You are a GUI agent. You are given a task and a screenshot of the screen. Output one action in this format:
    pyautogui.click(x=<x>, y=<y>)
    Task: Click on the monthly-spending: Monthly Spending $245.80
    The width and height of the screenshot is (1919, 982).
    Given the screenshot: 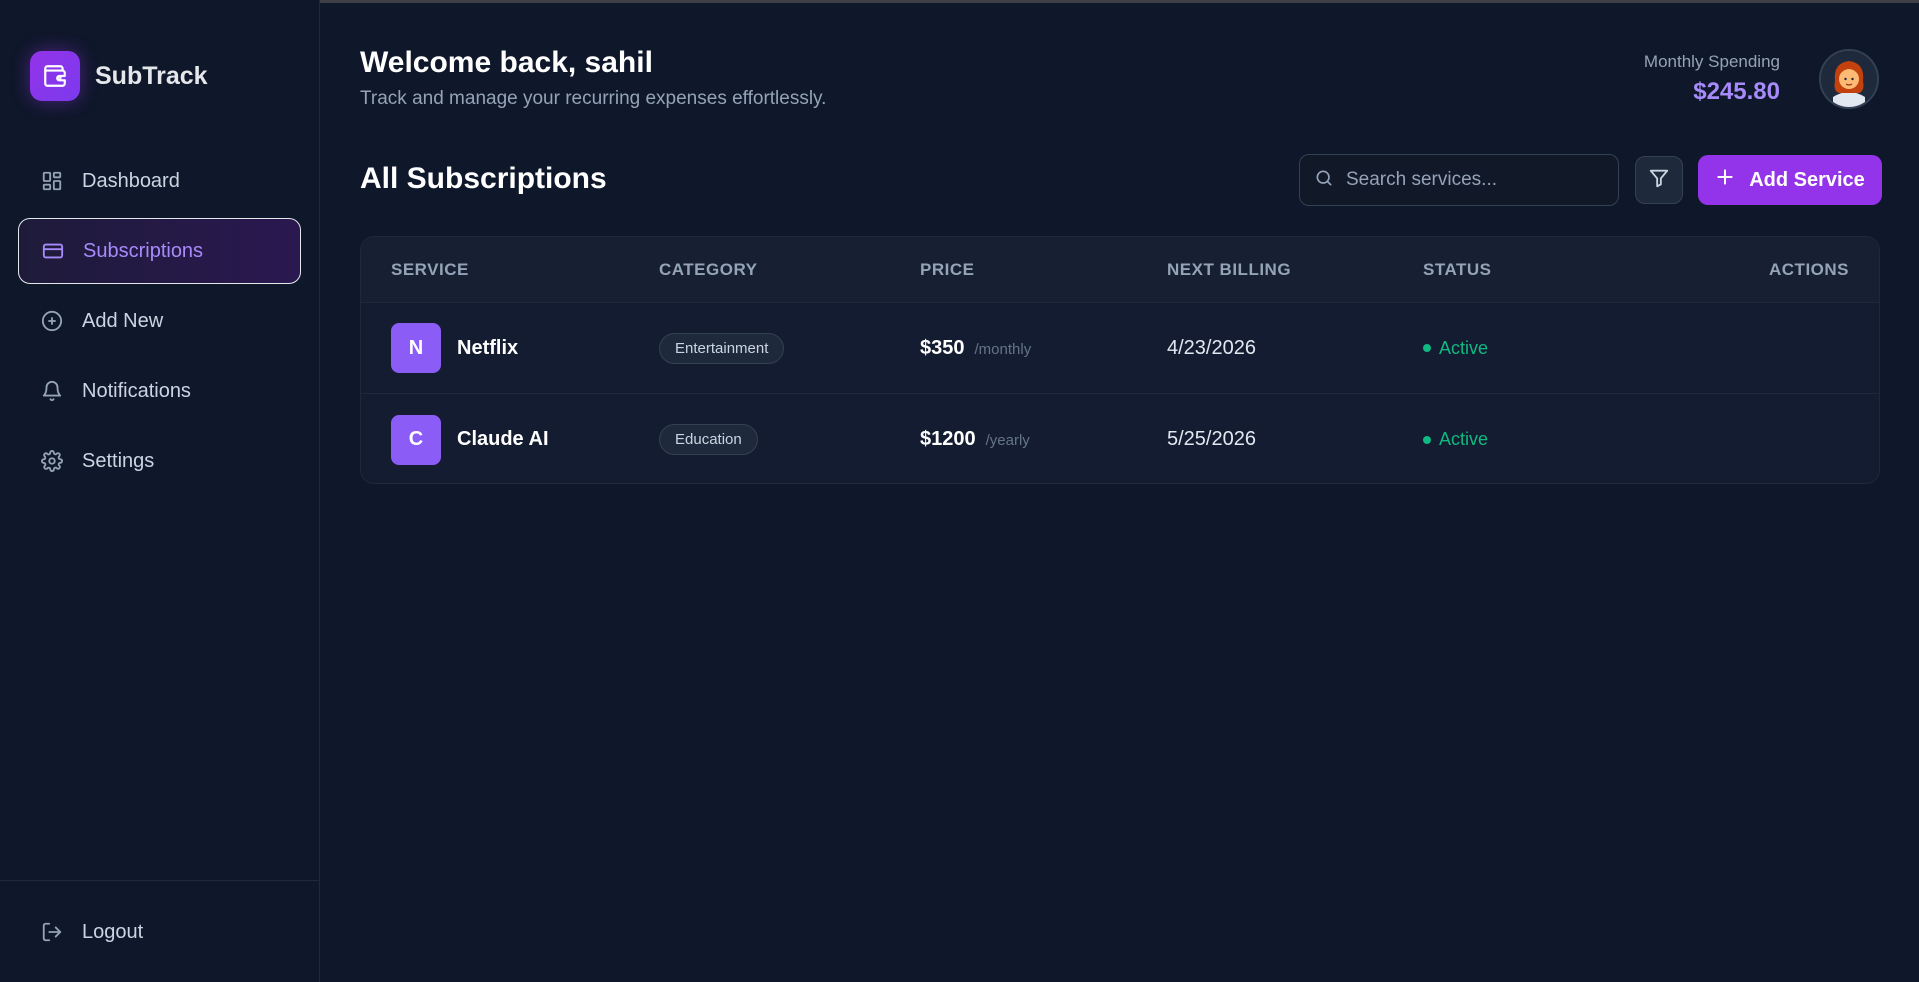 What is the action you would take?
    pyautogui.click(x=1712, y=79)
    